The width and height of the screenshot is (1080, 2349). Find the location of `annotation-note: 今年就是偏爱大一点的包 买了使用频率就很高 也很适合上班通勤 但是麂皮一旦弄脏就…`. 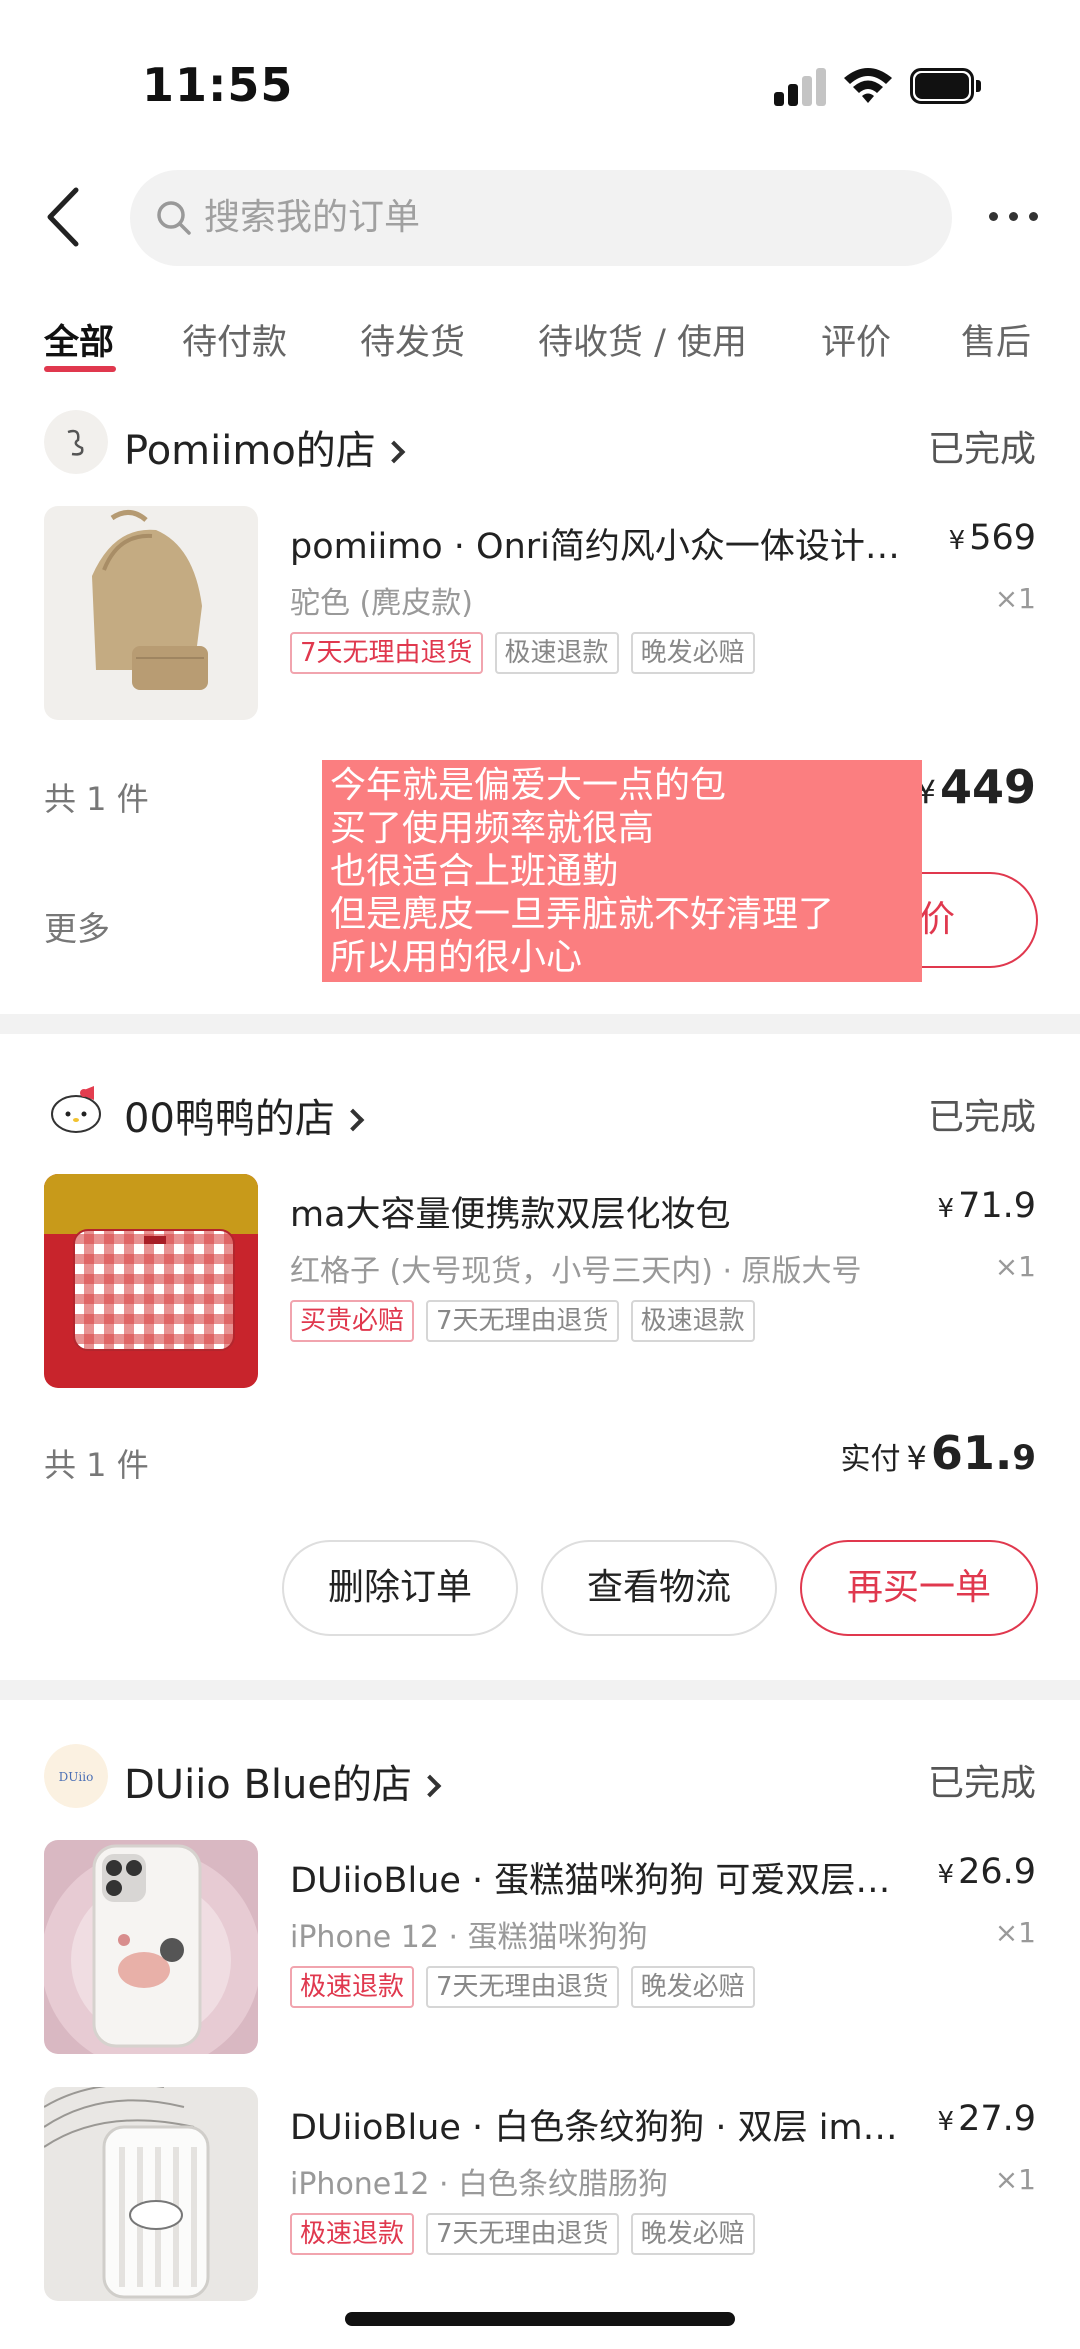

annotation-note: 今年就是偏爱大一点的包 买了使用频率就很高 也很适合上班通勤 但是麂皮一旦弄脏就… is located at coordinates (622, 871).